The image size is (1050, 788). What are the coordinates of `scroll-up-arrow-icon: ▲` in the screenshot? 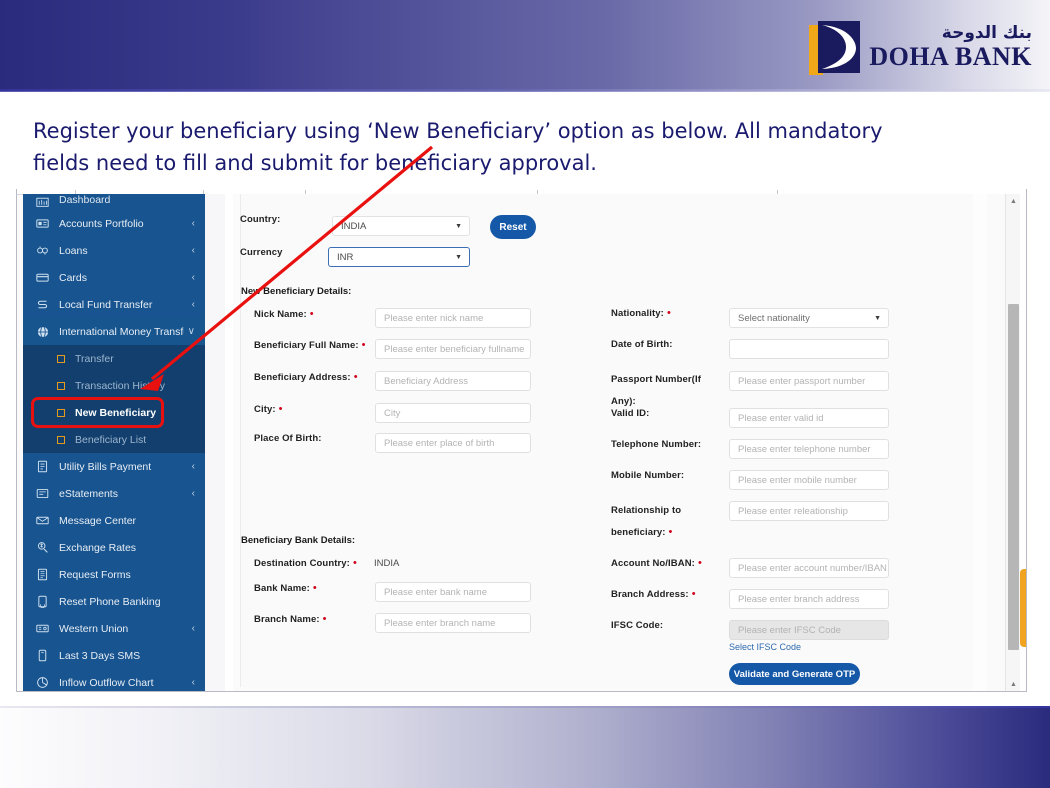 It's located at (1013, 201).